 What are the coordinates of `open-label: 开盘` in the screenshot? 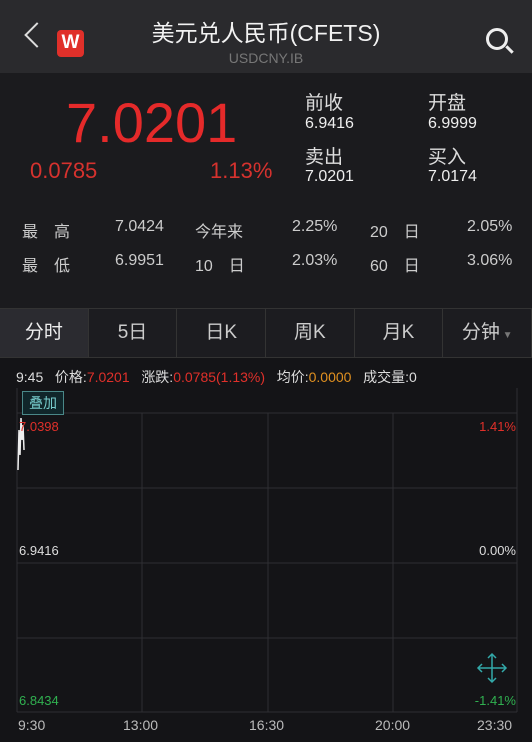 It's located at (447, 103).